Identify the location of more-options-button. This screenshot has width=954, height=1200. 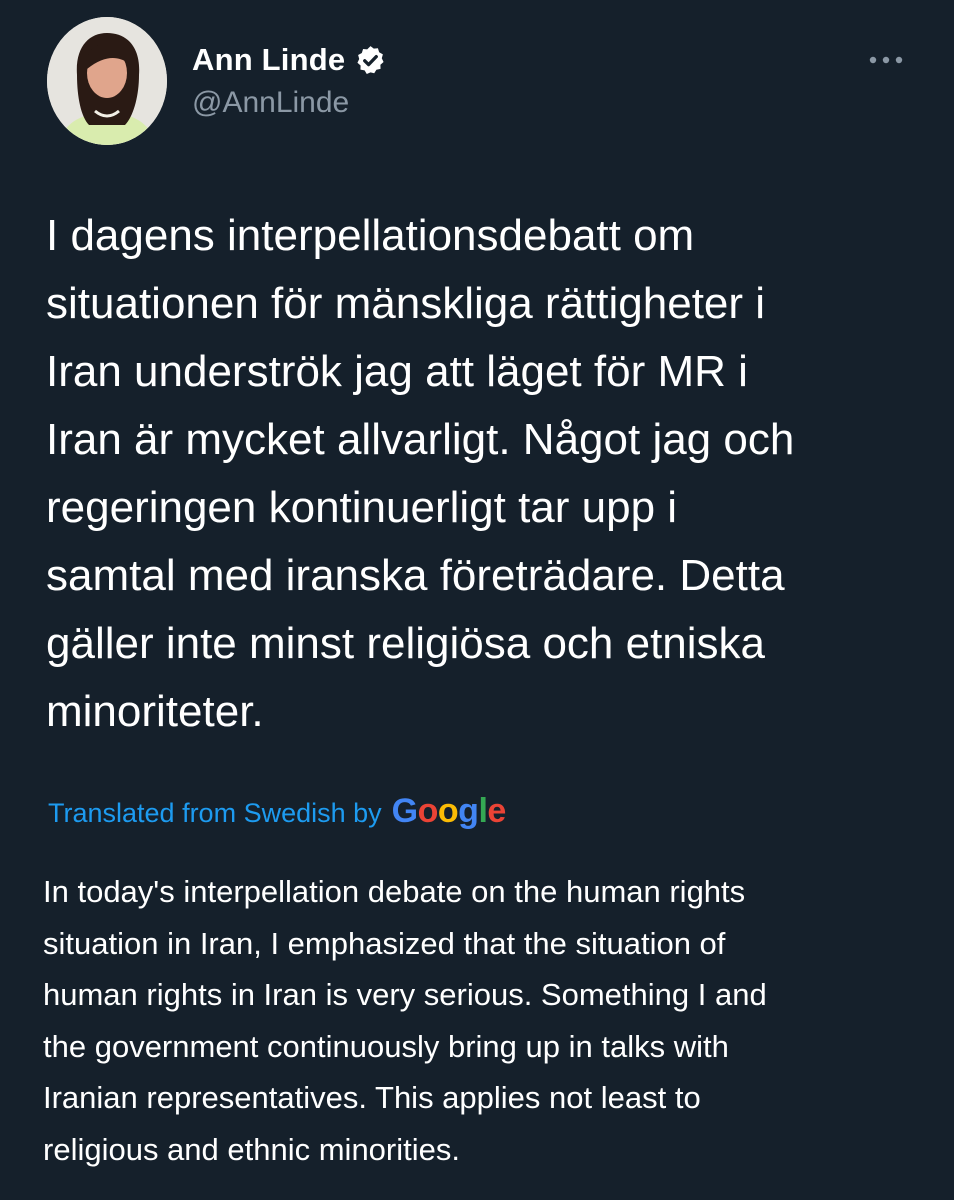
(886, 60).